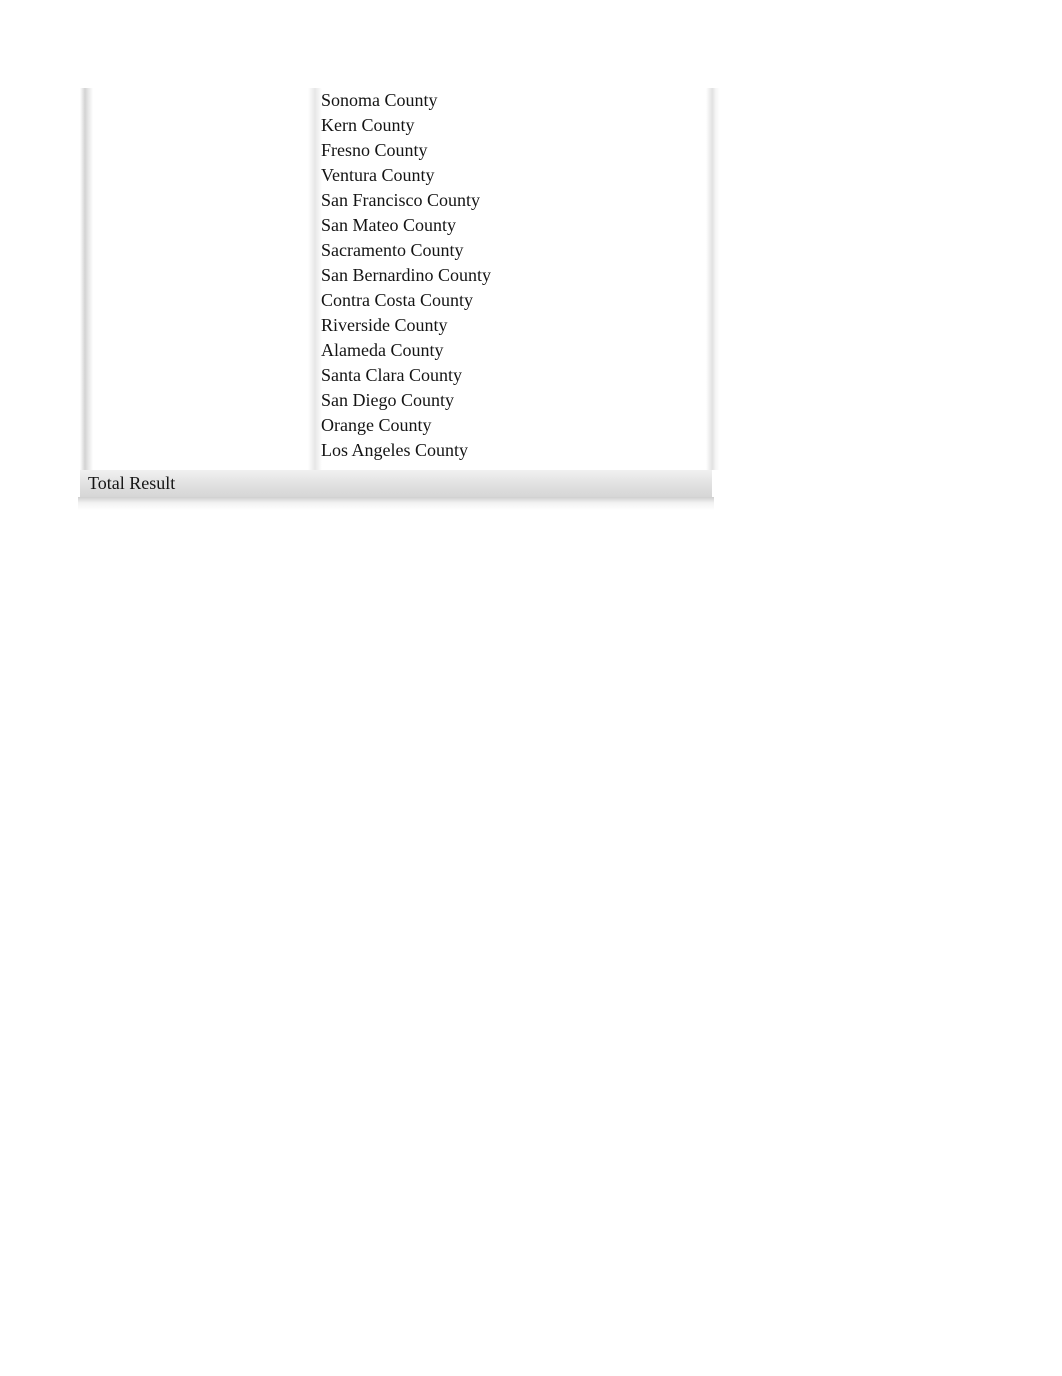 The height and width of the screenshot is (1376, 1062). What do you see at coordinates (384, 325) in the screenshot?
I see `county-name-cell: Riverside County` at bounding box center [384, 325].